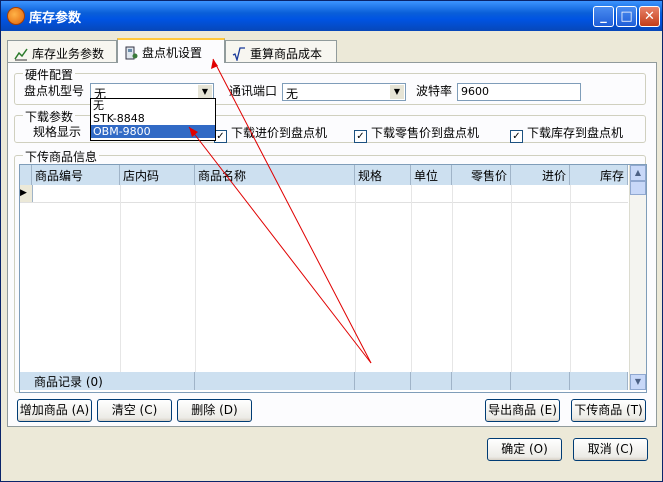  Describe the element at coordinates (638, 382) in the screenshot. I see `scroll-down-icon: ▼` at that location.